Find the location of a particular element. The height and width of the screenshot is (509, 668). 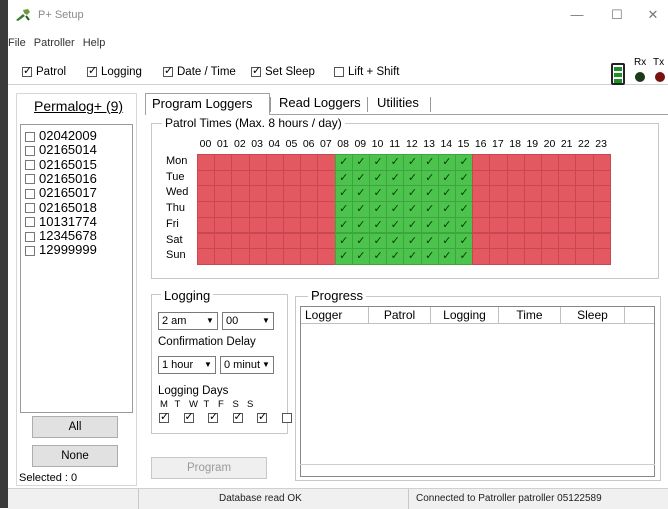

close-button: ✕ is located at coordinates (653, 15).